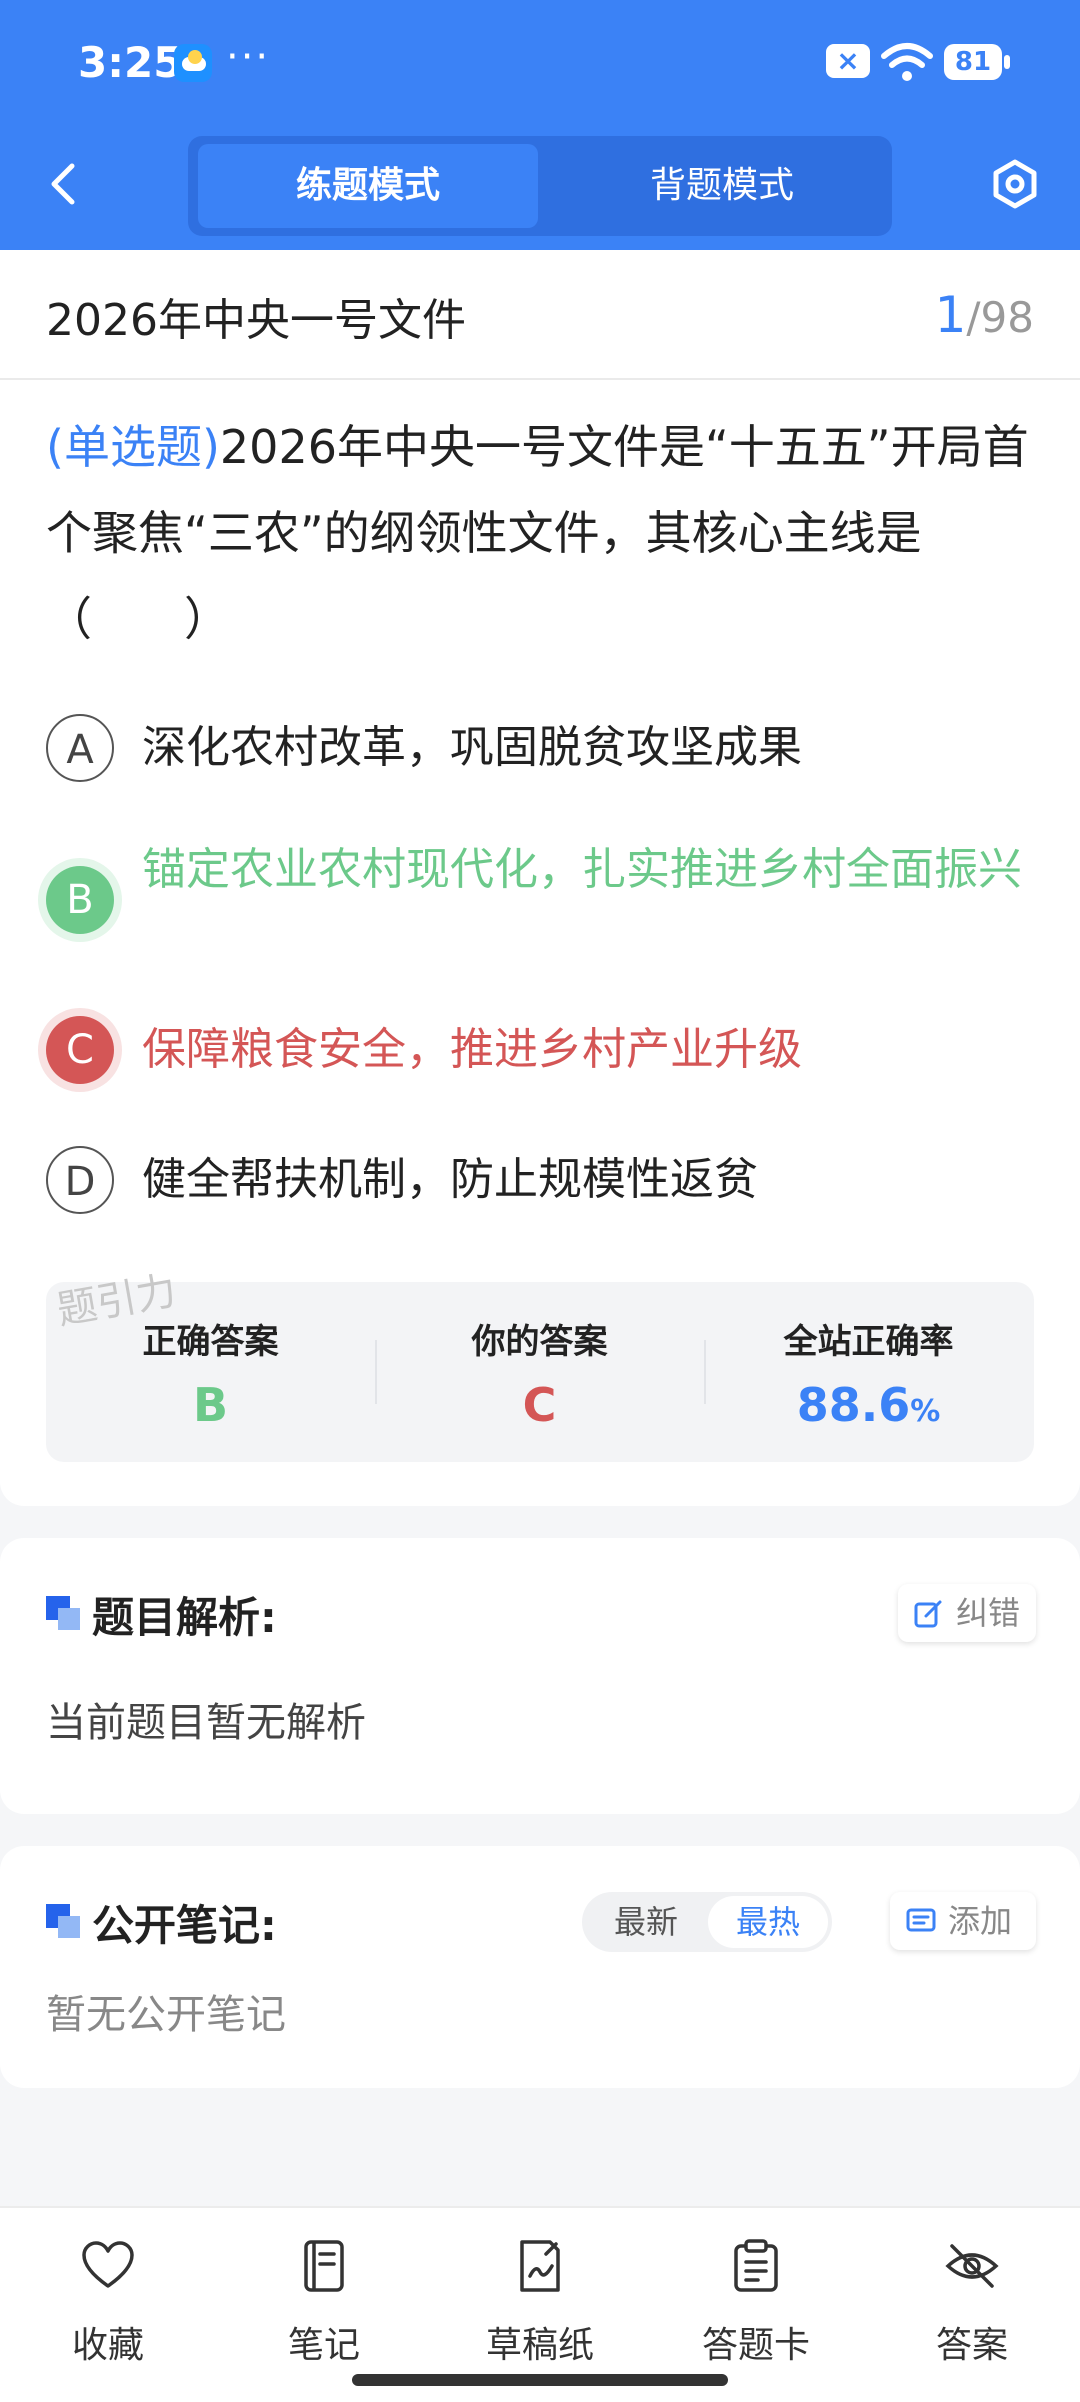  I want to click on percent-sign: %, so click(925, 1411).